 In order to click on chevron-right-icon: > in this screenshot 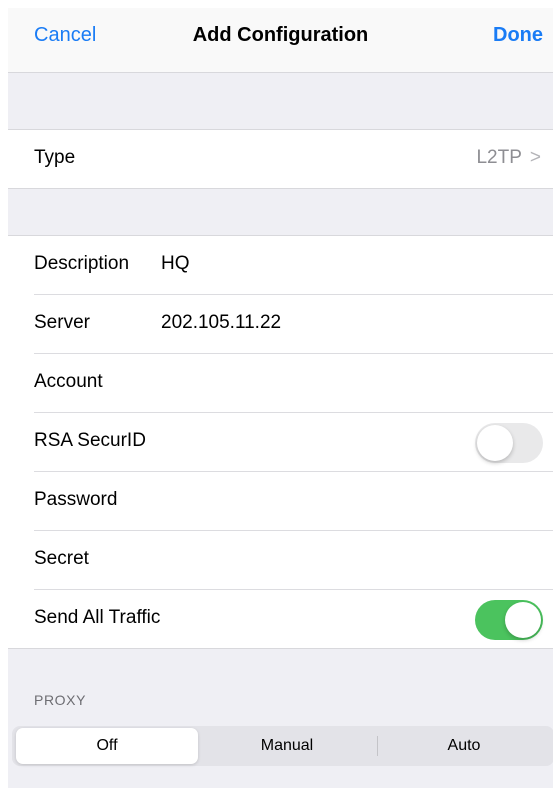, I will do `click(535, 157)`.